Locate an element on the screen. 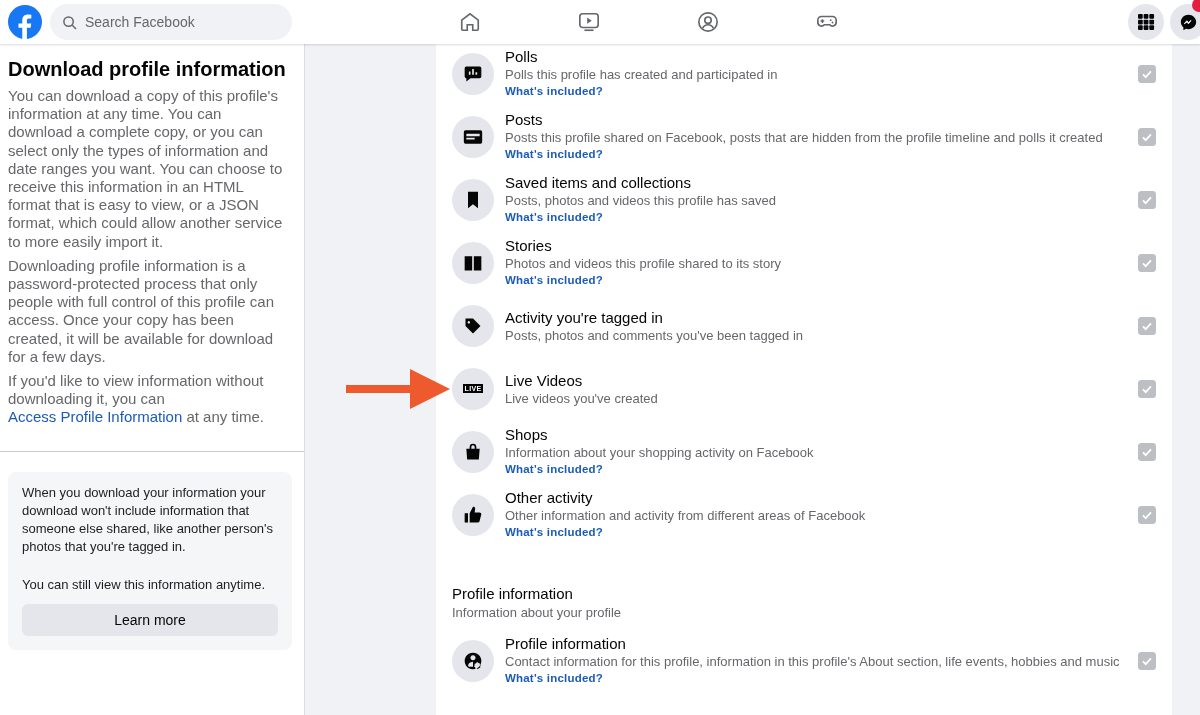 The height and width of the screenshot is (715, 1200). facebook-logo is located at coordinates (25, 22).